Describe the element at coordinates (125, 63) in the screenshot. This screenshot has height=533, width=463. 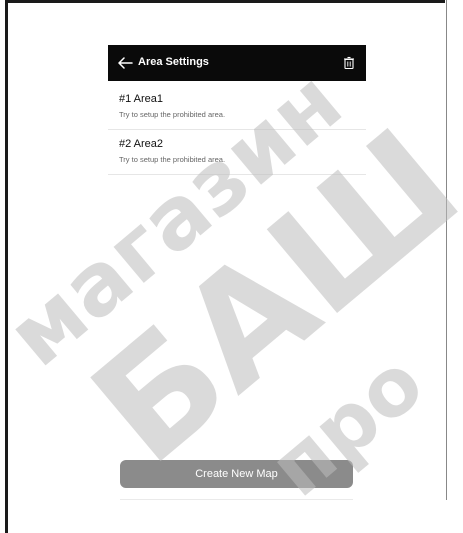
I see `arrow-left-icon` at that location.